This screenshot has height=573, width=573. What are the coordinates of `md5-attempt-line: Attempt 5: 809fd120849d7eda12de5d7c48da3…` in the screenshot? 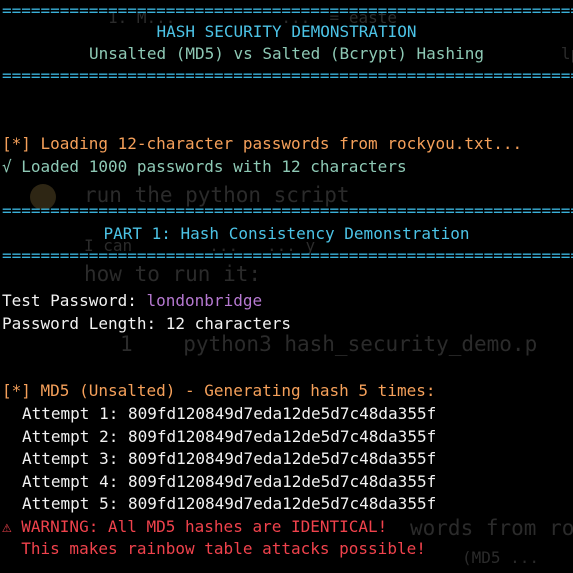 It's located at (229, 503).